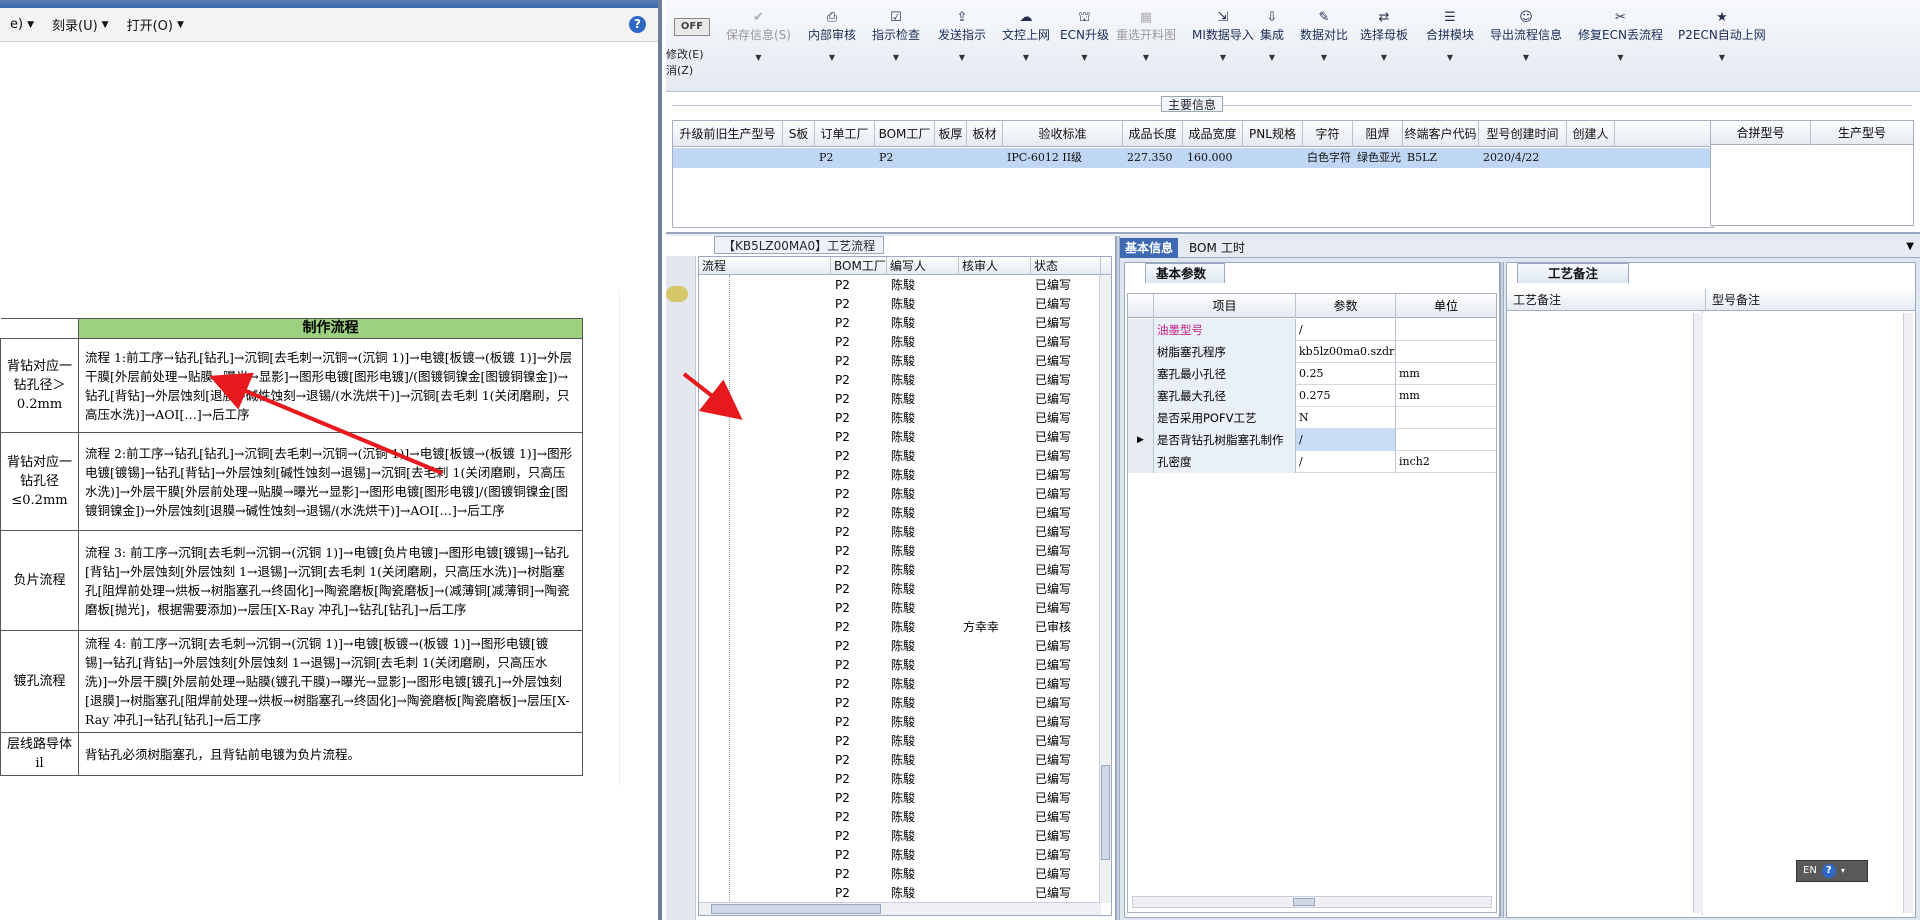 This screenshot has height=920, width=1920. Describe the element at coordinates (905, 399) in the screenshot. I see `tree-row: 水洗烘干2P2陈駿已编写` at that location.